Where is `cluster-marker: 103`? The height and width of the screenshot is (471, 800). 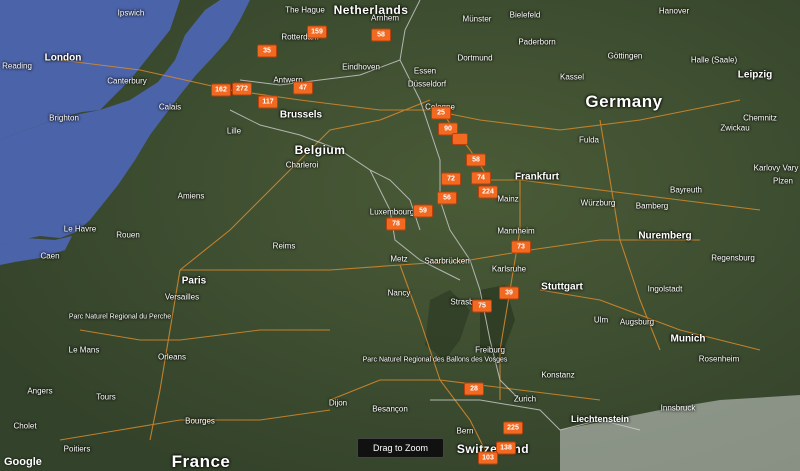 cluster-marker: 103 is located at coordinates (488, 458).